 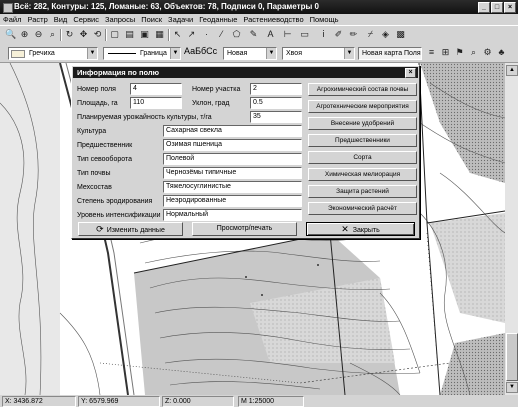 What do you see at coordinates (144, 34) in the screenshot?
I see `window-icon: ▣` at bounding box center [144, 34].